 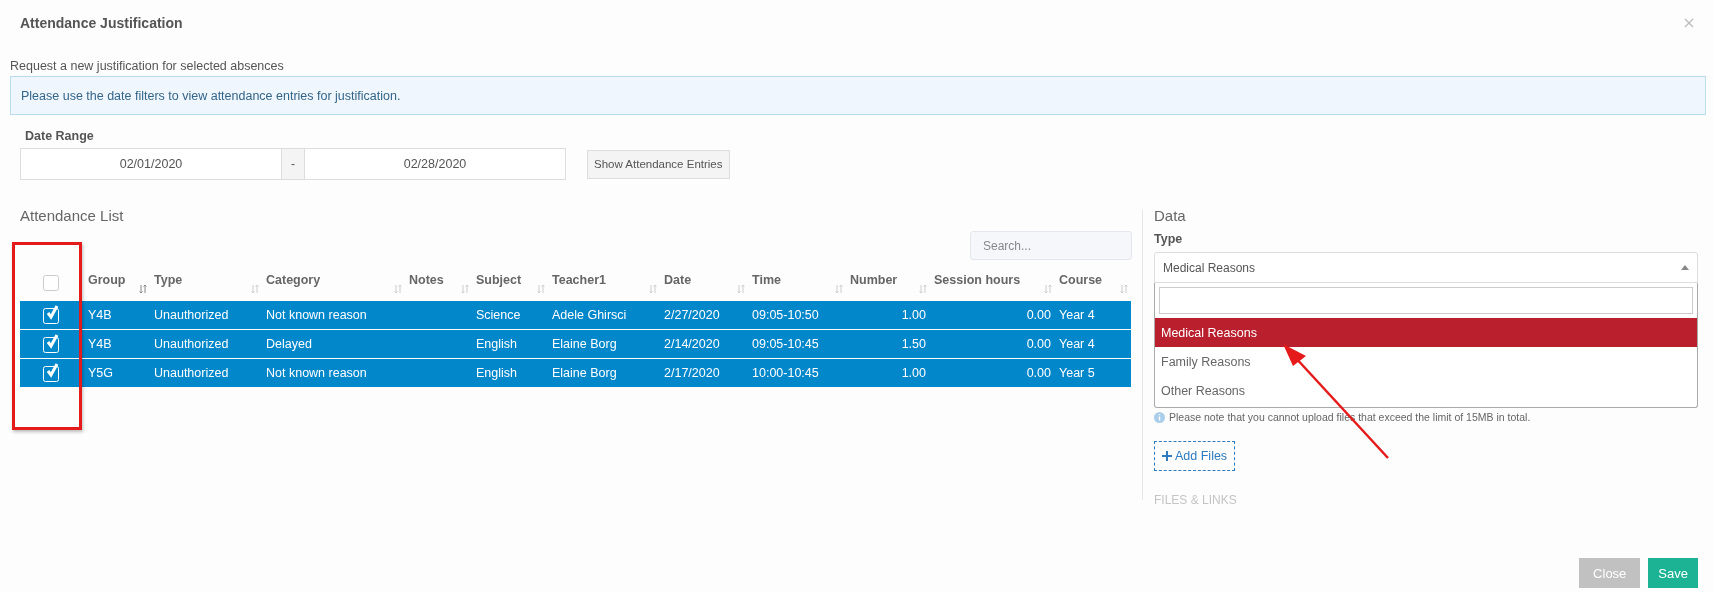 I want to click on type-select: Medical Reasons, so click(x=1426, y=267).